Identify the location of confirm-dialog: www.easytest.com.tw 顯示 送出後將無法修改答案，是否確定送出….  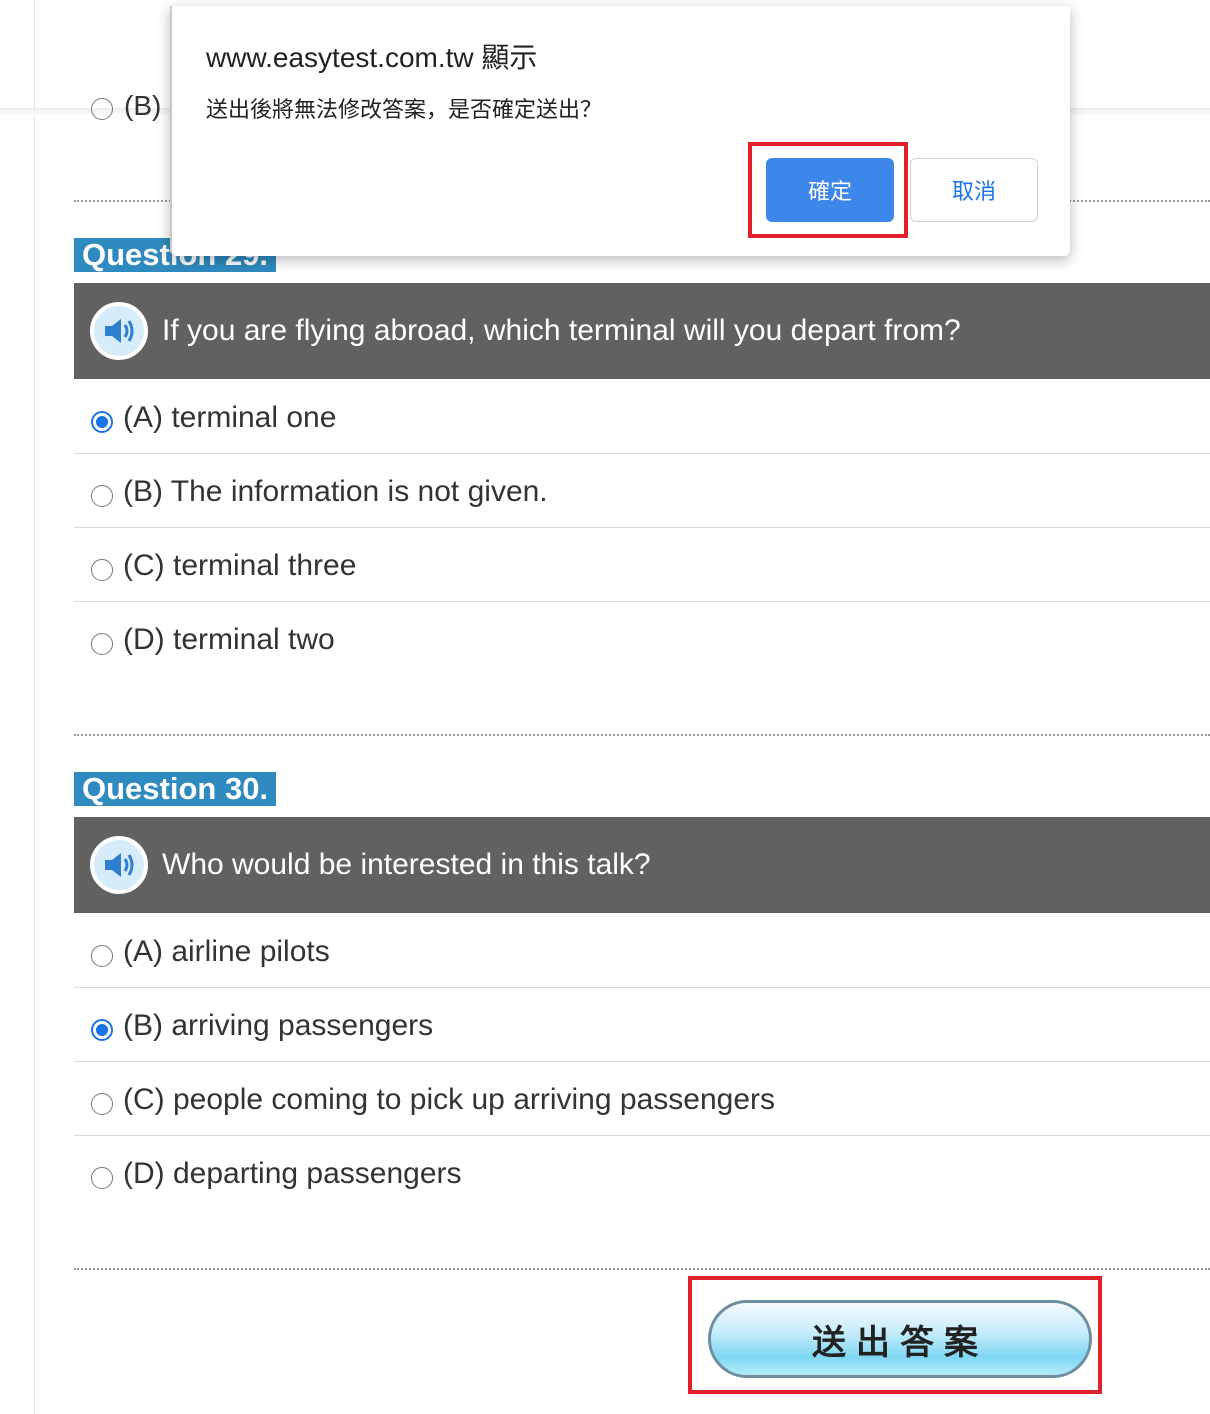
(620, 131).